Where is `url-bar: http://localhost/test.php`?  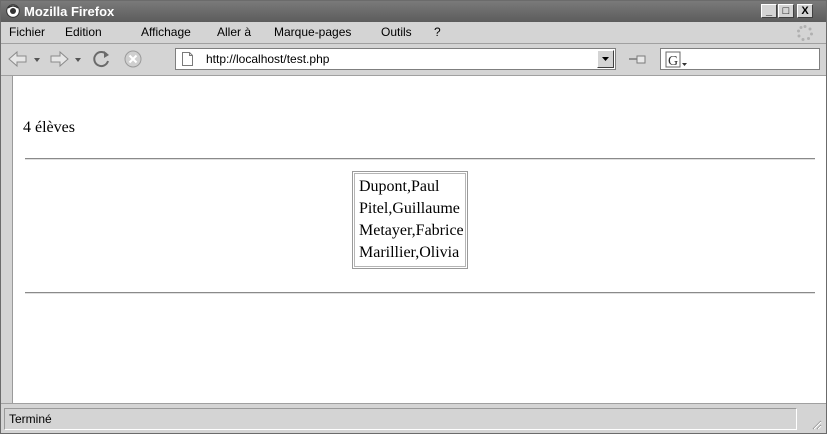 url-bar: http://localhost/test.php is located at coordinates (395, 59).